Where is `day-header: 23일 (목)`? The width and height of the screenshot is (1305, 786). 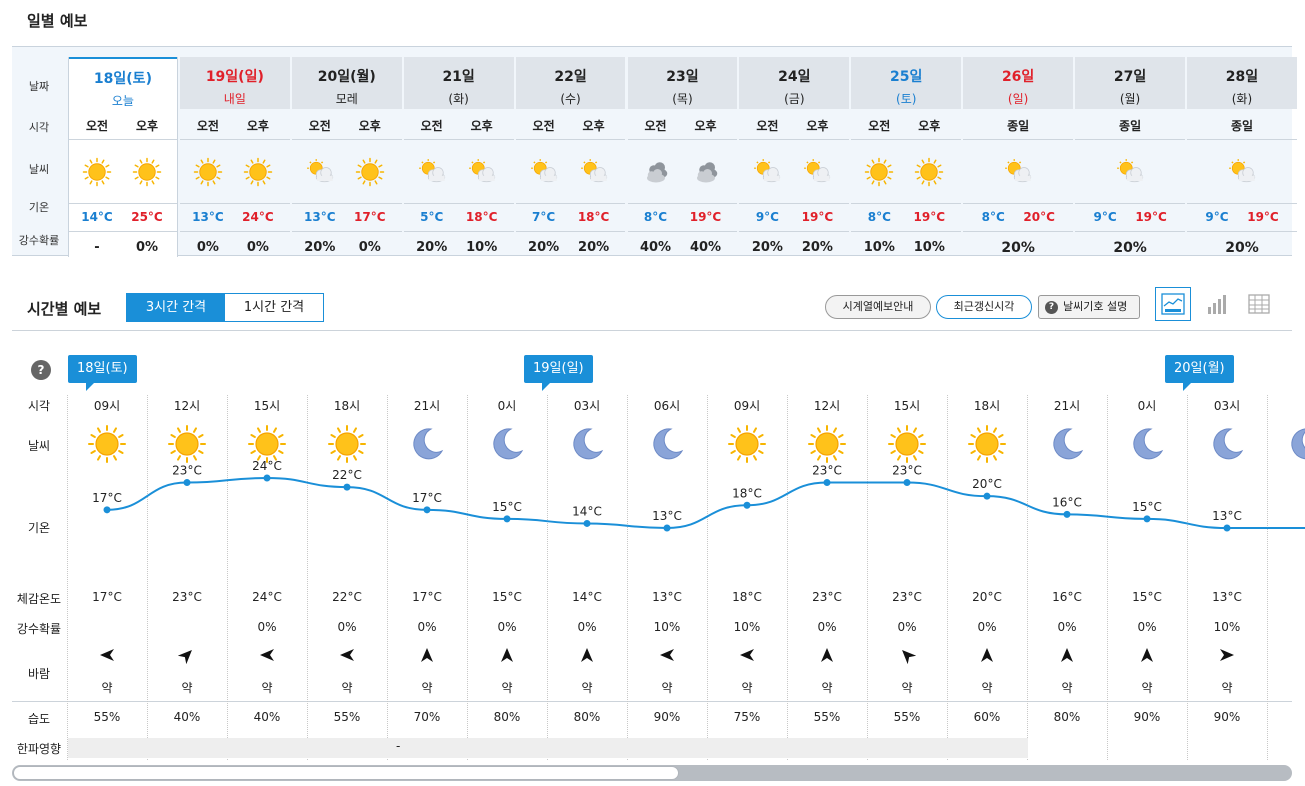 day-header: 23일 (목) is located at coordinates (682, 83).